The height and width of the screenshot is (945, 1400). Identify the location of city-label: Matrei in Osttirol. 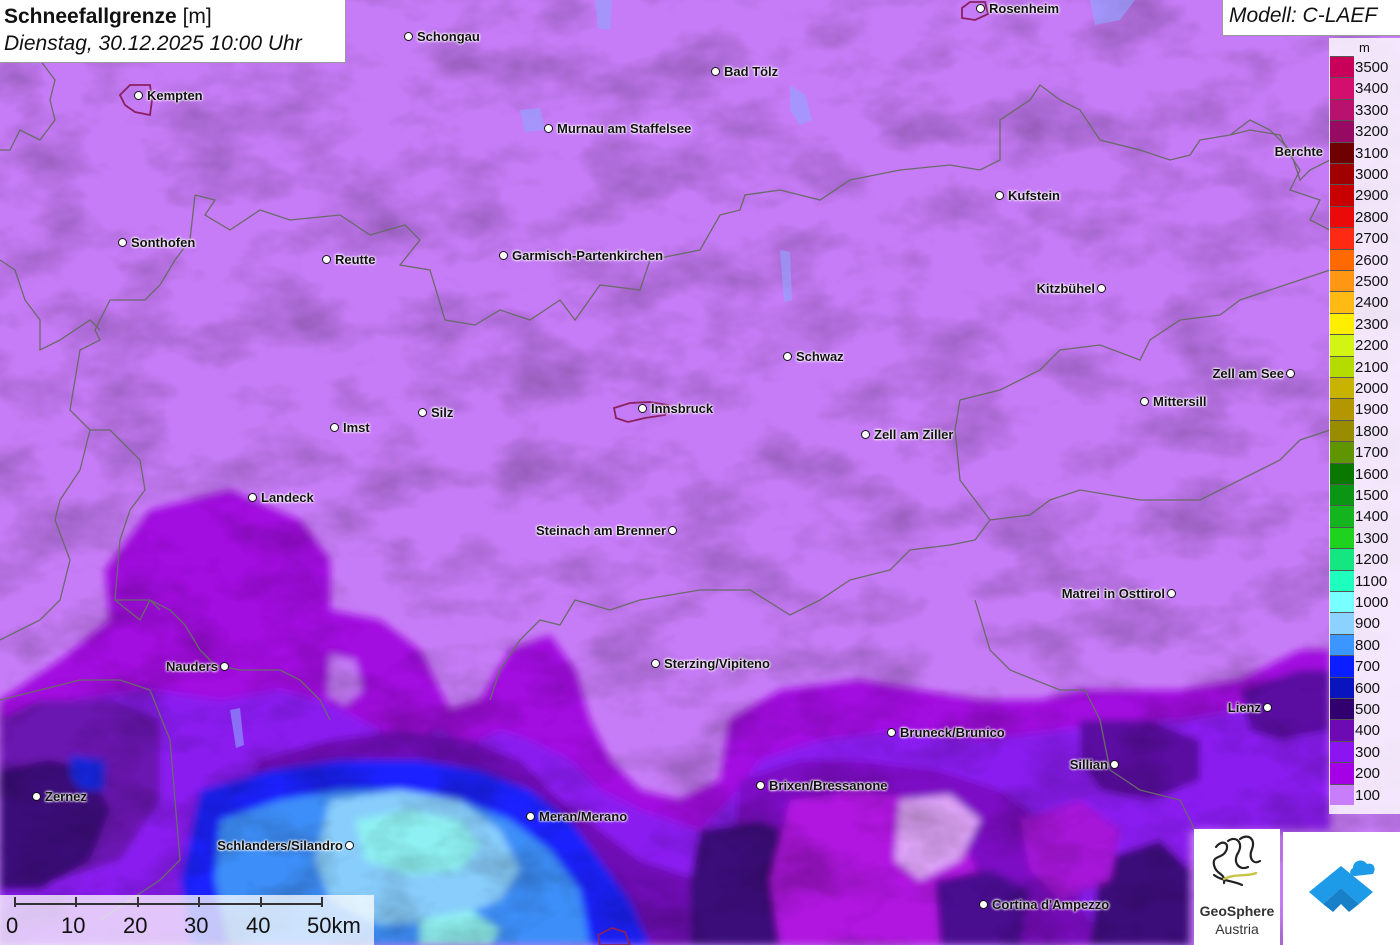
(1113, 593).